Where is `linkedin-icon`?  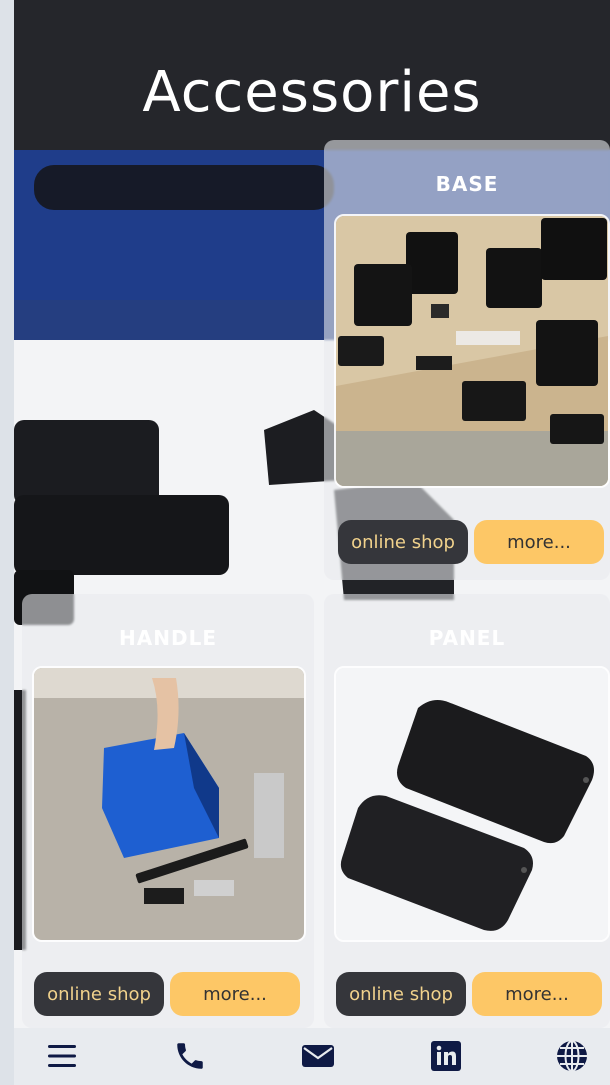 linkedin-icon is located at coordinates (446, 1056).